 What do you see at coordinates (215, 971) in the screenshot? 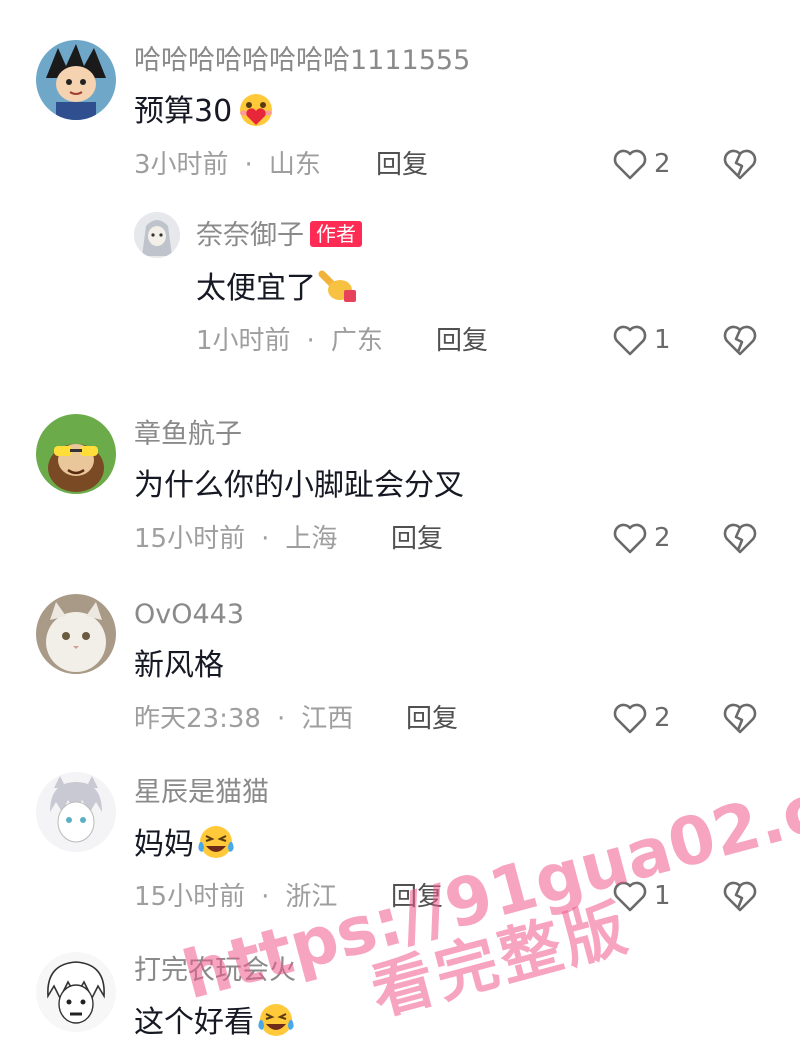
I see `username: 打完农玩会火` at bounding box center [215, 971].